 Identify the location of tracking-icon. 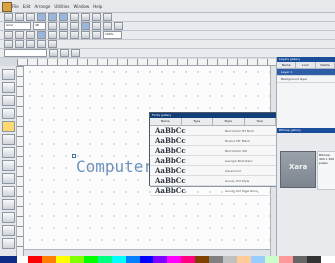
(30, 44).